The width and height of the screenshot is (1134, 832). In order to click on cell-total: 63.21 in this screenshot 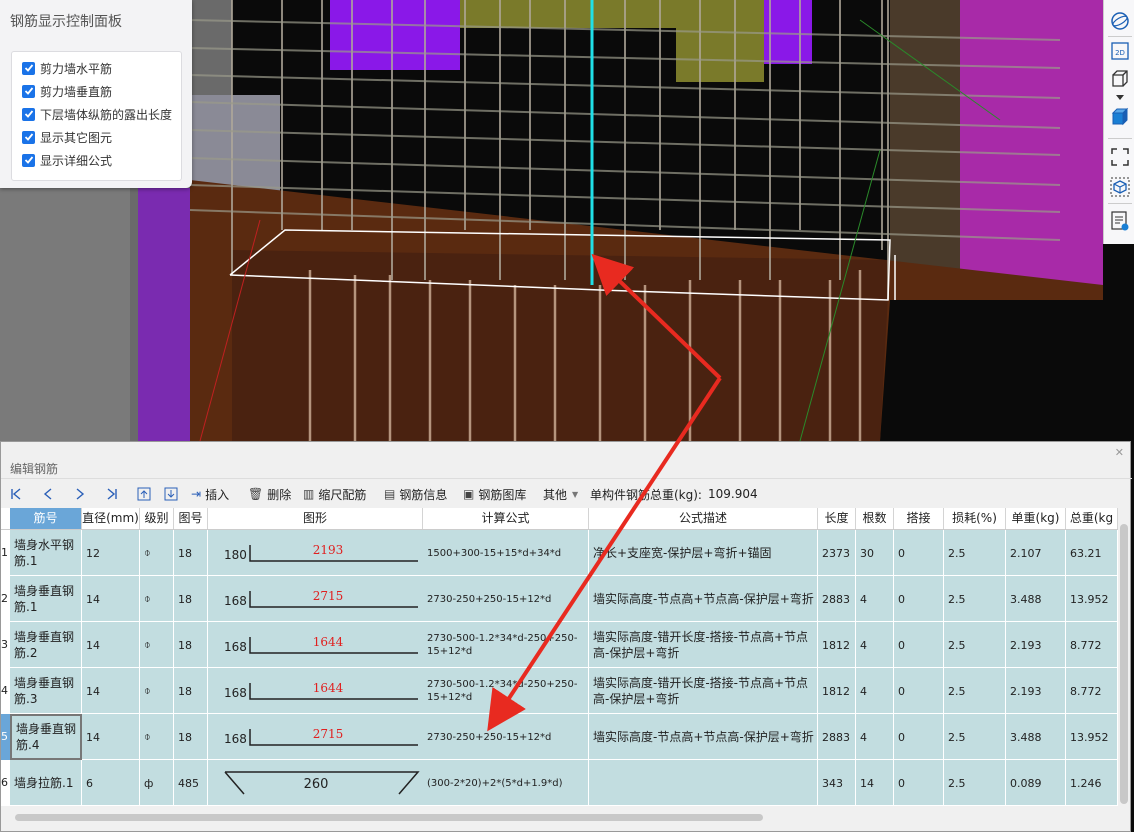, I will do `click(1092, 553)`.